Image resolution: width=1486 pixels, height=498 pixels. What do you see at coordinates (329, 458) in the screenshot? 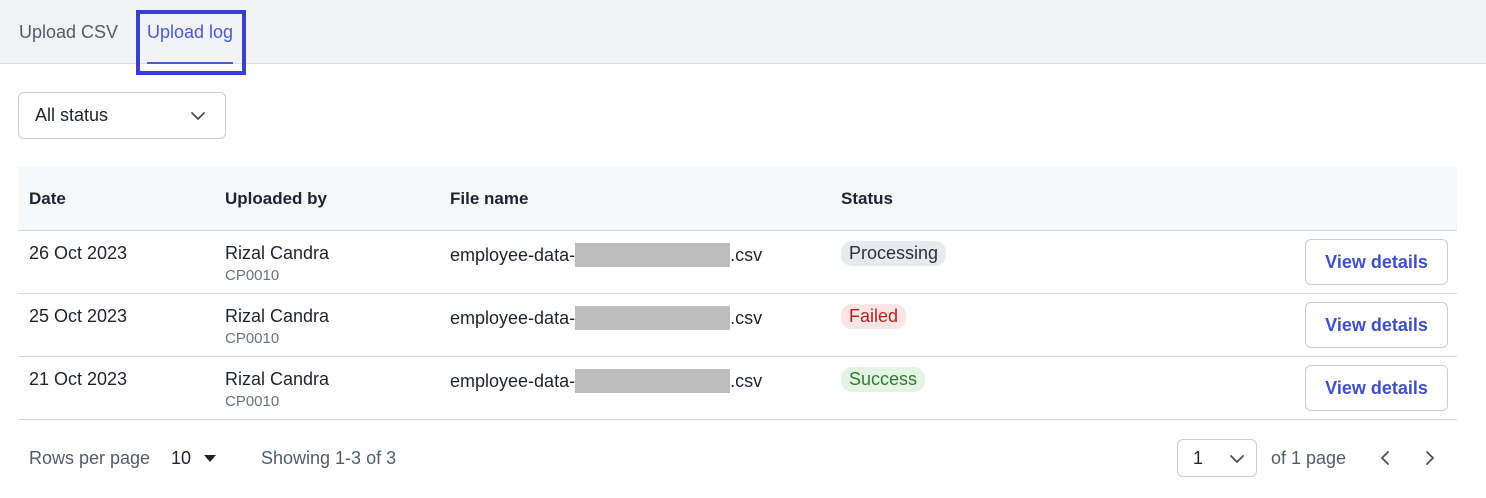
I see `showing-count: Showing 1-3 of 3` at bounding box center [329, 458].